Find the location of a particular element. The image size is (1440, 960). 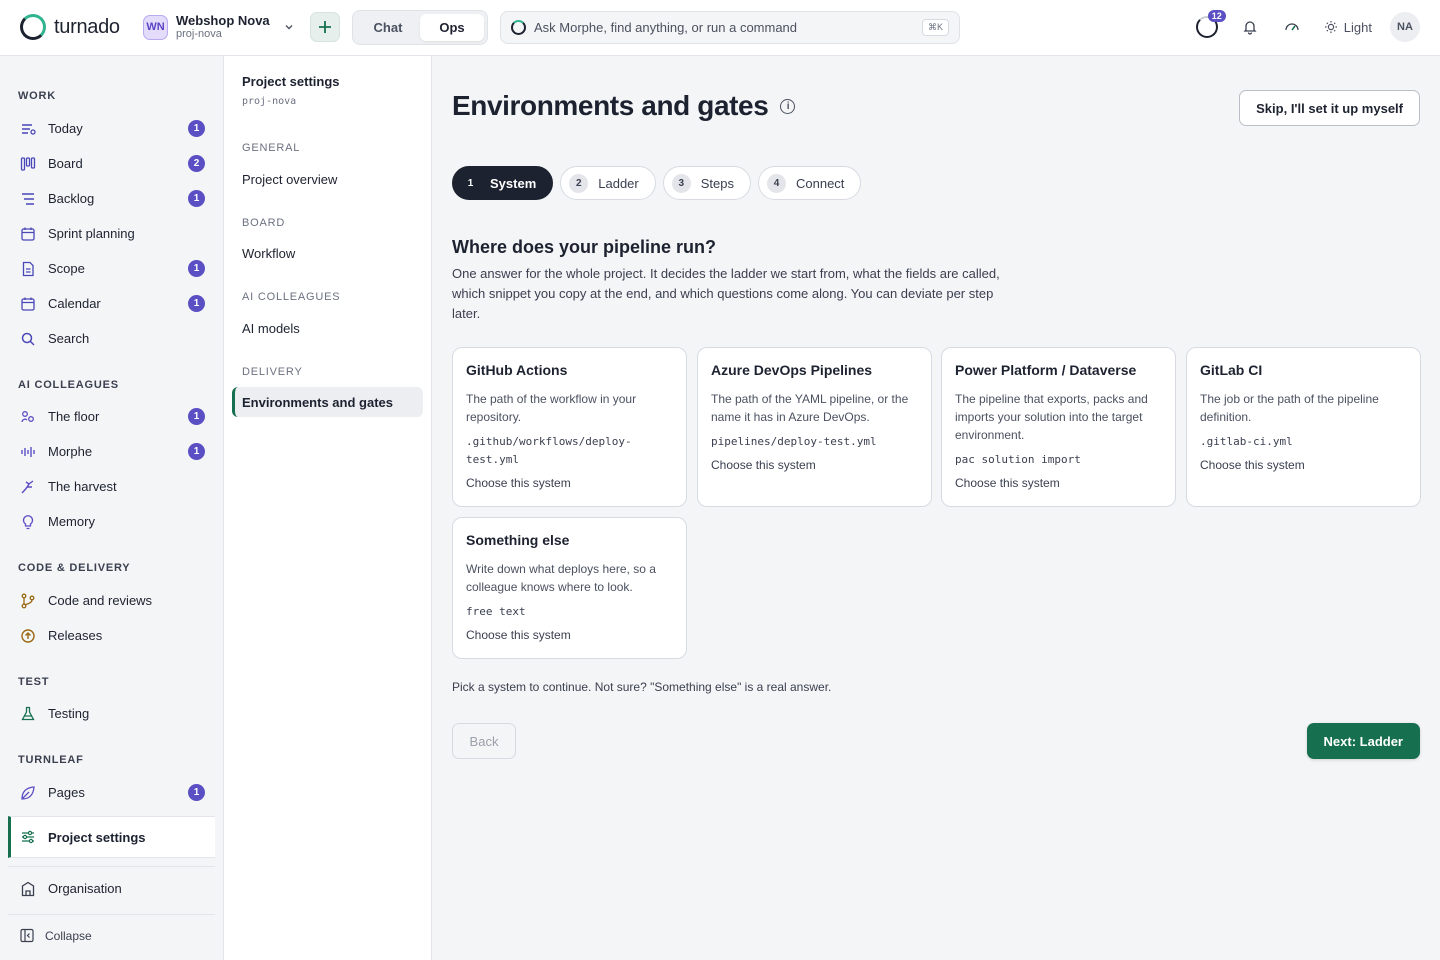

nav-label-pages: Pages is located at coordinates (66, 792).